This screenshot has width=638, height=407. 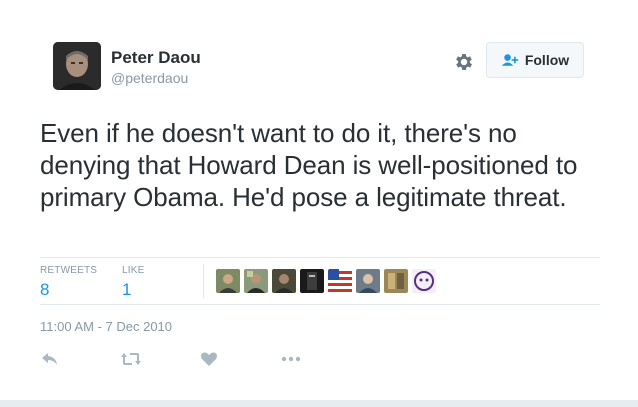 What do you see at coordinates (133, 270) in the screenshot?
I see `likes-label: LIKE` at bounding box center [133, 270].